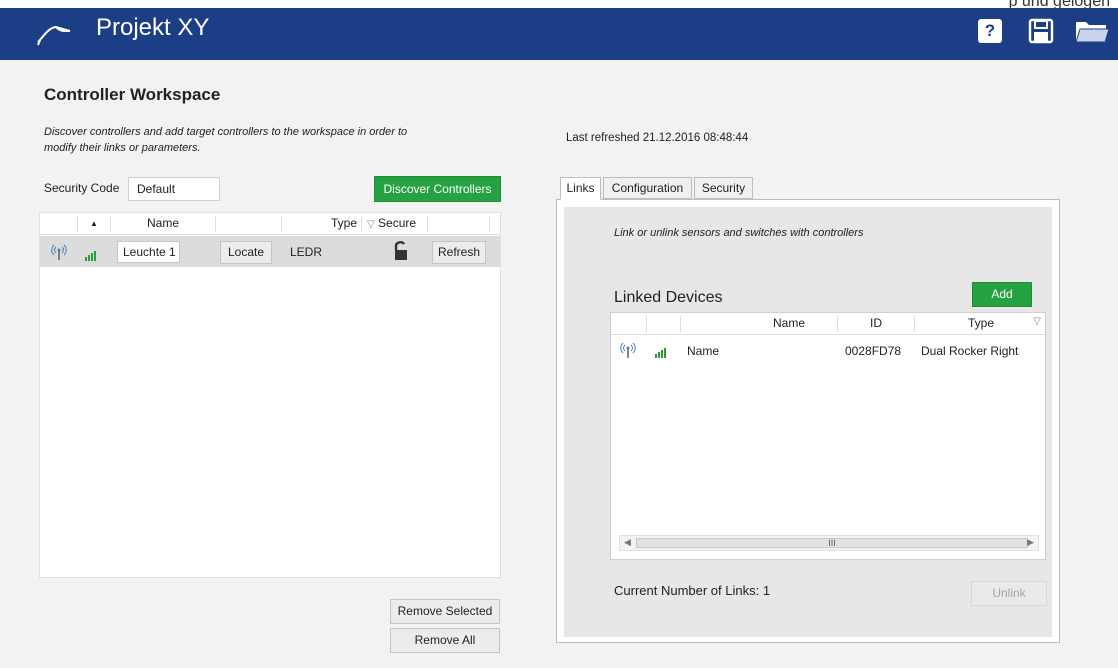  What do you see at coordinates (703, 351) in the screenshot?
I see `device-name: Name` at bounding box center [703, 351].